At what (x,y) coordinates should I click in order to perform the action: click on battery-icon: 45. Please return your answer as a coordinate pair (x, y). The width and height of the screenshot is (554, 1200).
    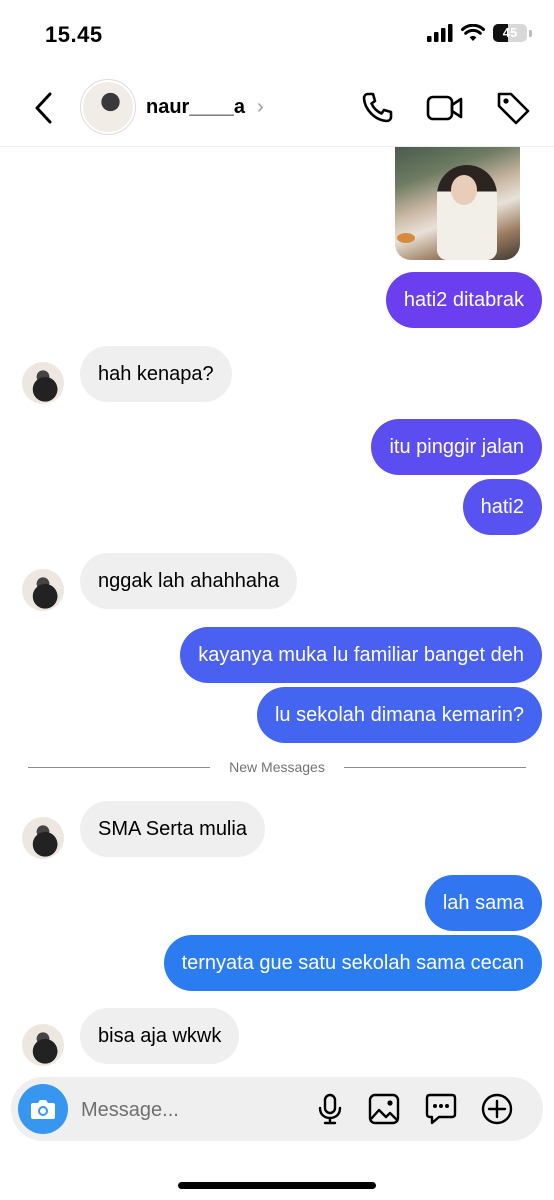
    Looking at the image, I should click on (510, 33).